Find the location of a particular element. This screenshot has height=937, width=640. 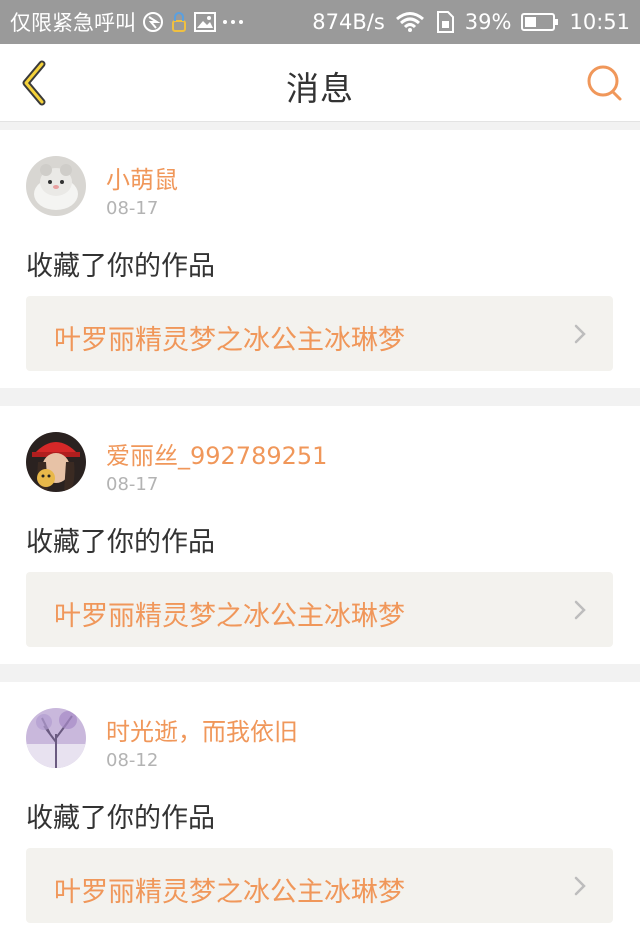

no-signal-icon is located at coordinates (153, 22).